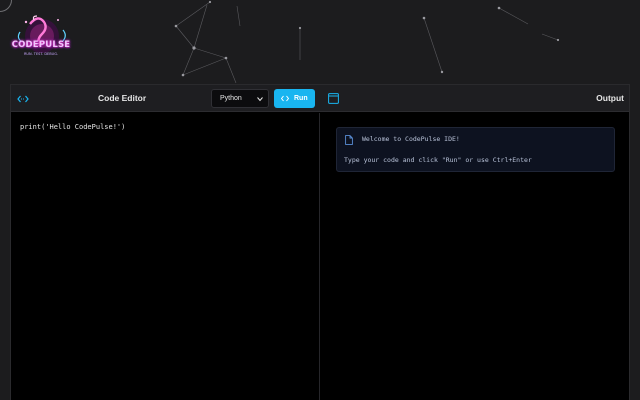 The image size is (640, 400). Describe the element at coordinates (41, 45) in the screenshot. I see `logo-wordmark: CODEPULSE` at that location.